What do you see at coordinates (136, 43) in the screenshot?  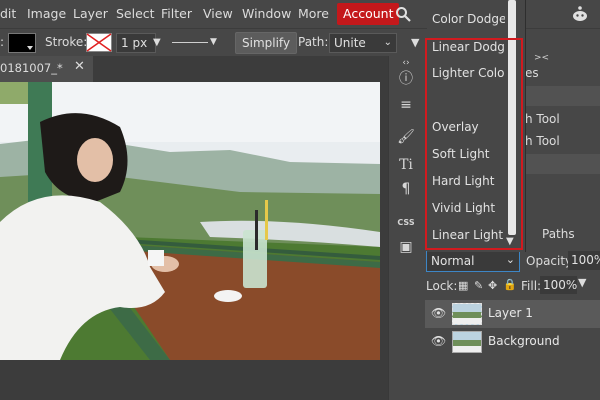 I see `stroke-width-field: 1 px` at bounding box center [136, 43].